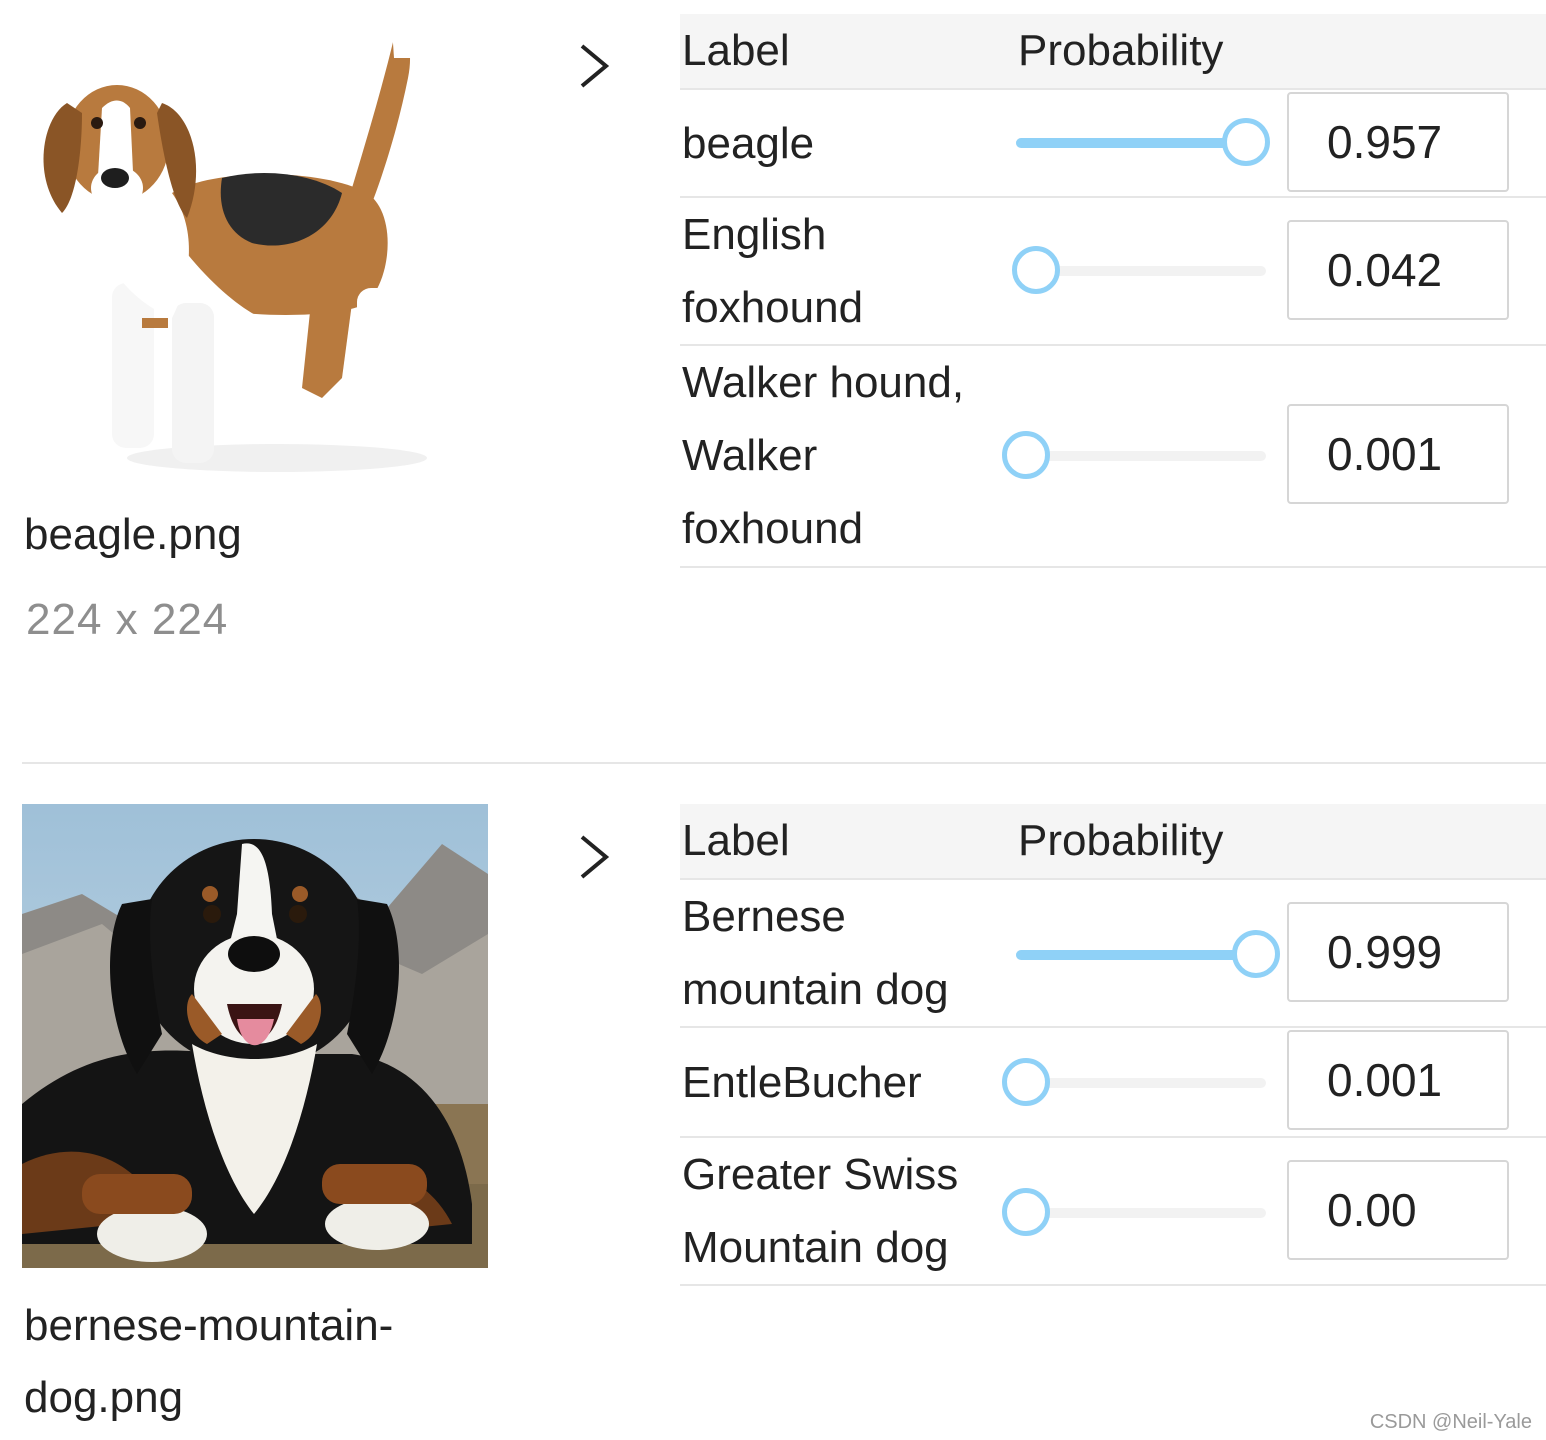  What do you see at coordinates (784, 763) in the screenshot?
I see `section-divider` at bounding box center [784, 763].